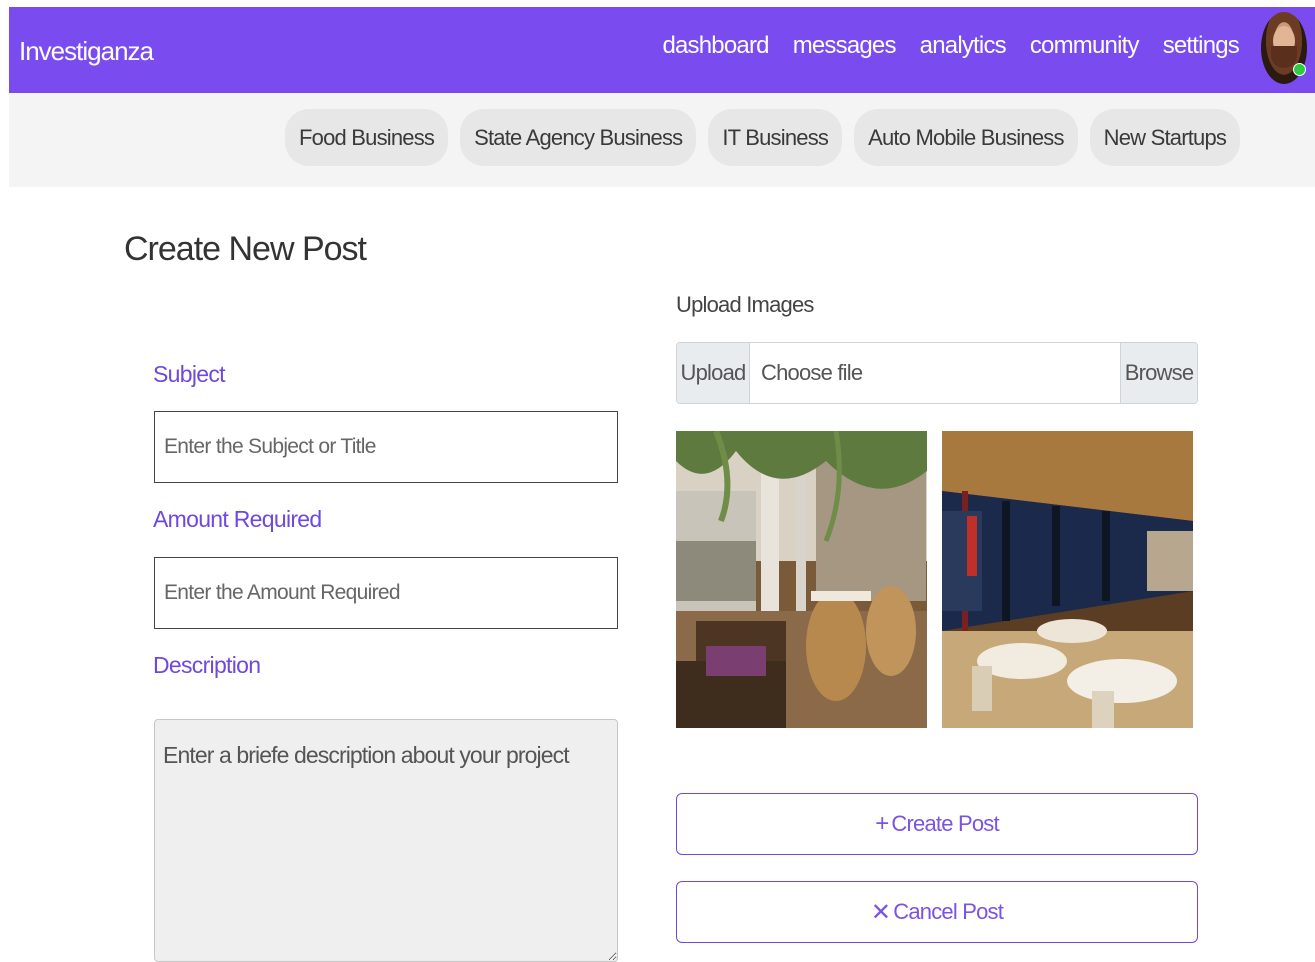 The image size is (1315, 962). Describe the element at coordinates (715, 46) in the screenshot. I see `nav-link-dashboard: dashboard` at that location.